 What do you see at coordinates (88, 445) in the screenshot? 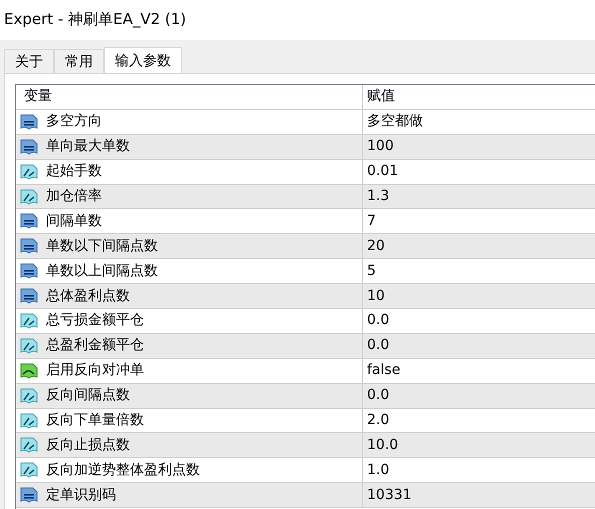
I see `parameter-name: 反向止损点数` at bounding box center [88, 445].